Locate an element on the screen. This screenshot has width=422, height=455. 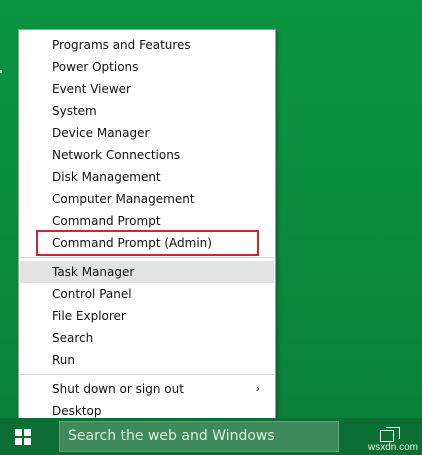
menu-item-programs-and-features: Programs and Features is located at coordinates (147, 45).